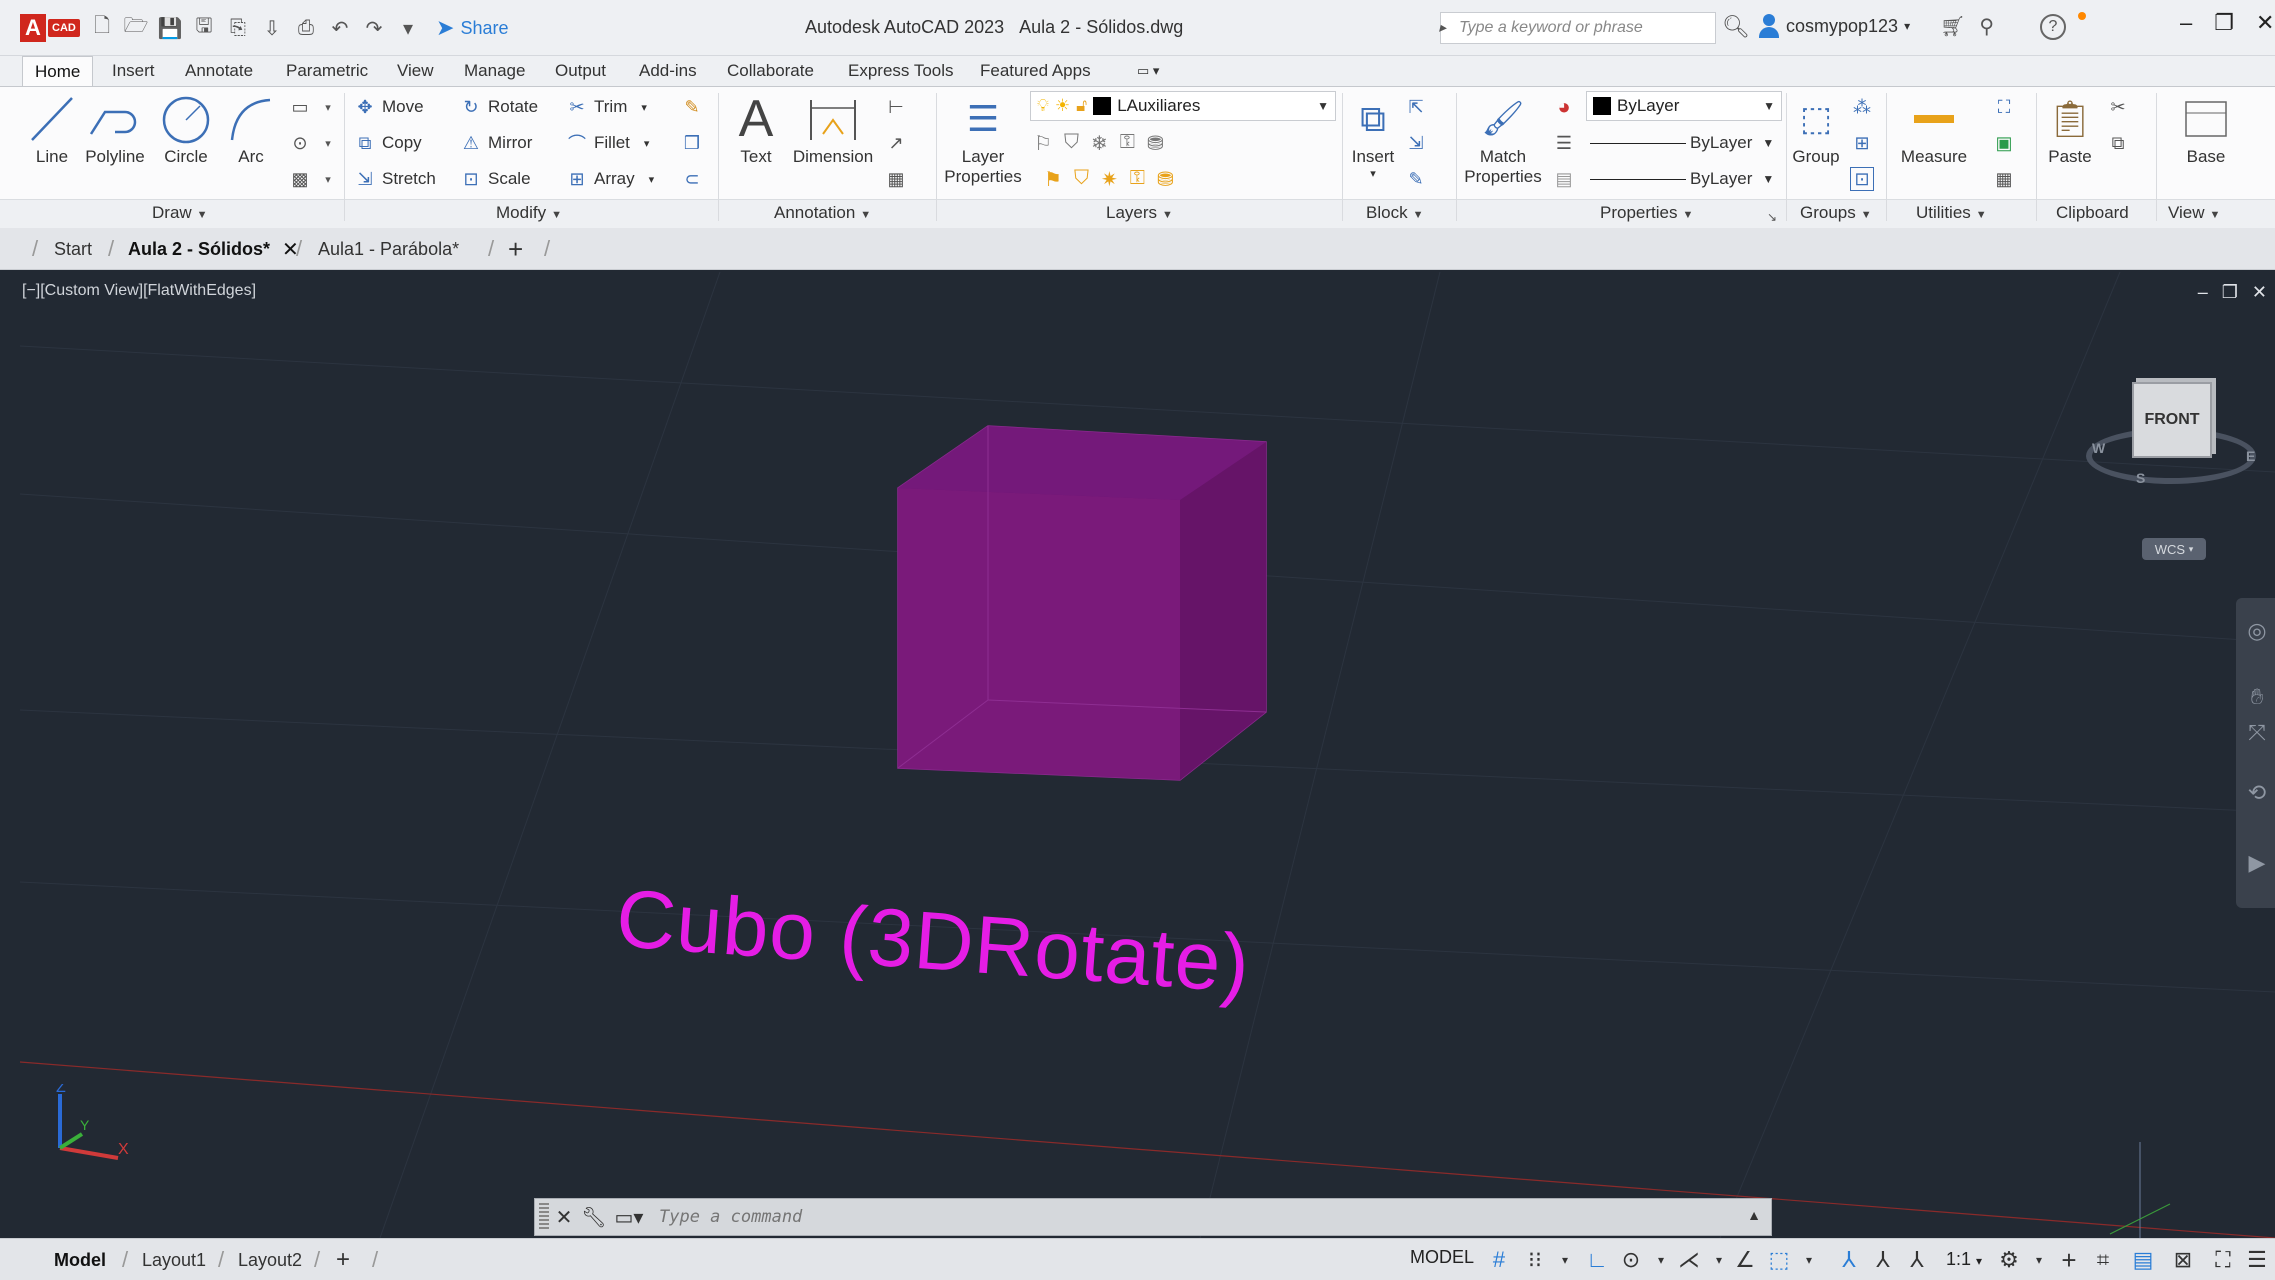 Image resolution: width=2275 pixels, height=1280 pixels. I want to click on layer-properties-button: ☰ Layer Properties, so click(983, 139).